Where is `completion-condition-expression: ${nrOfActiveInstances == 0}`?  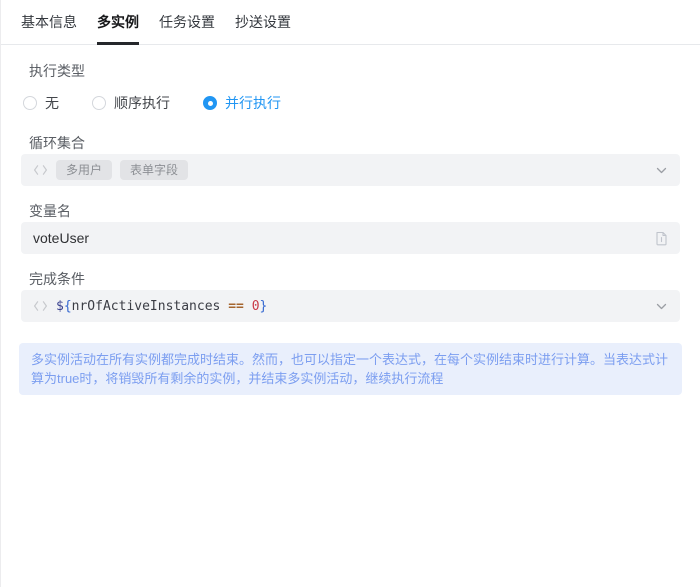 completion-condition-expression: ${nrOfActiveInstances == 0} is located at coordinates (161, 306).